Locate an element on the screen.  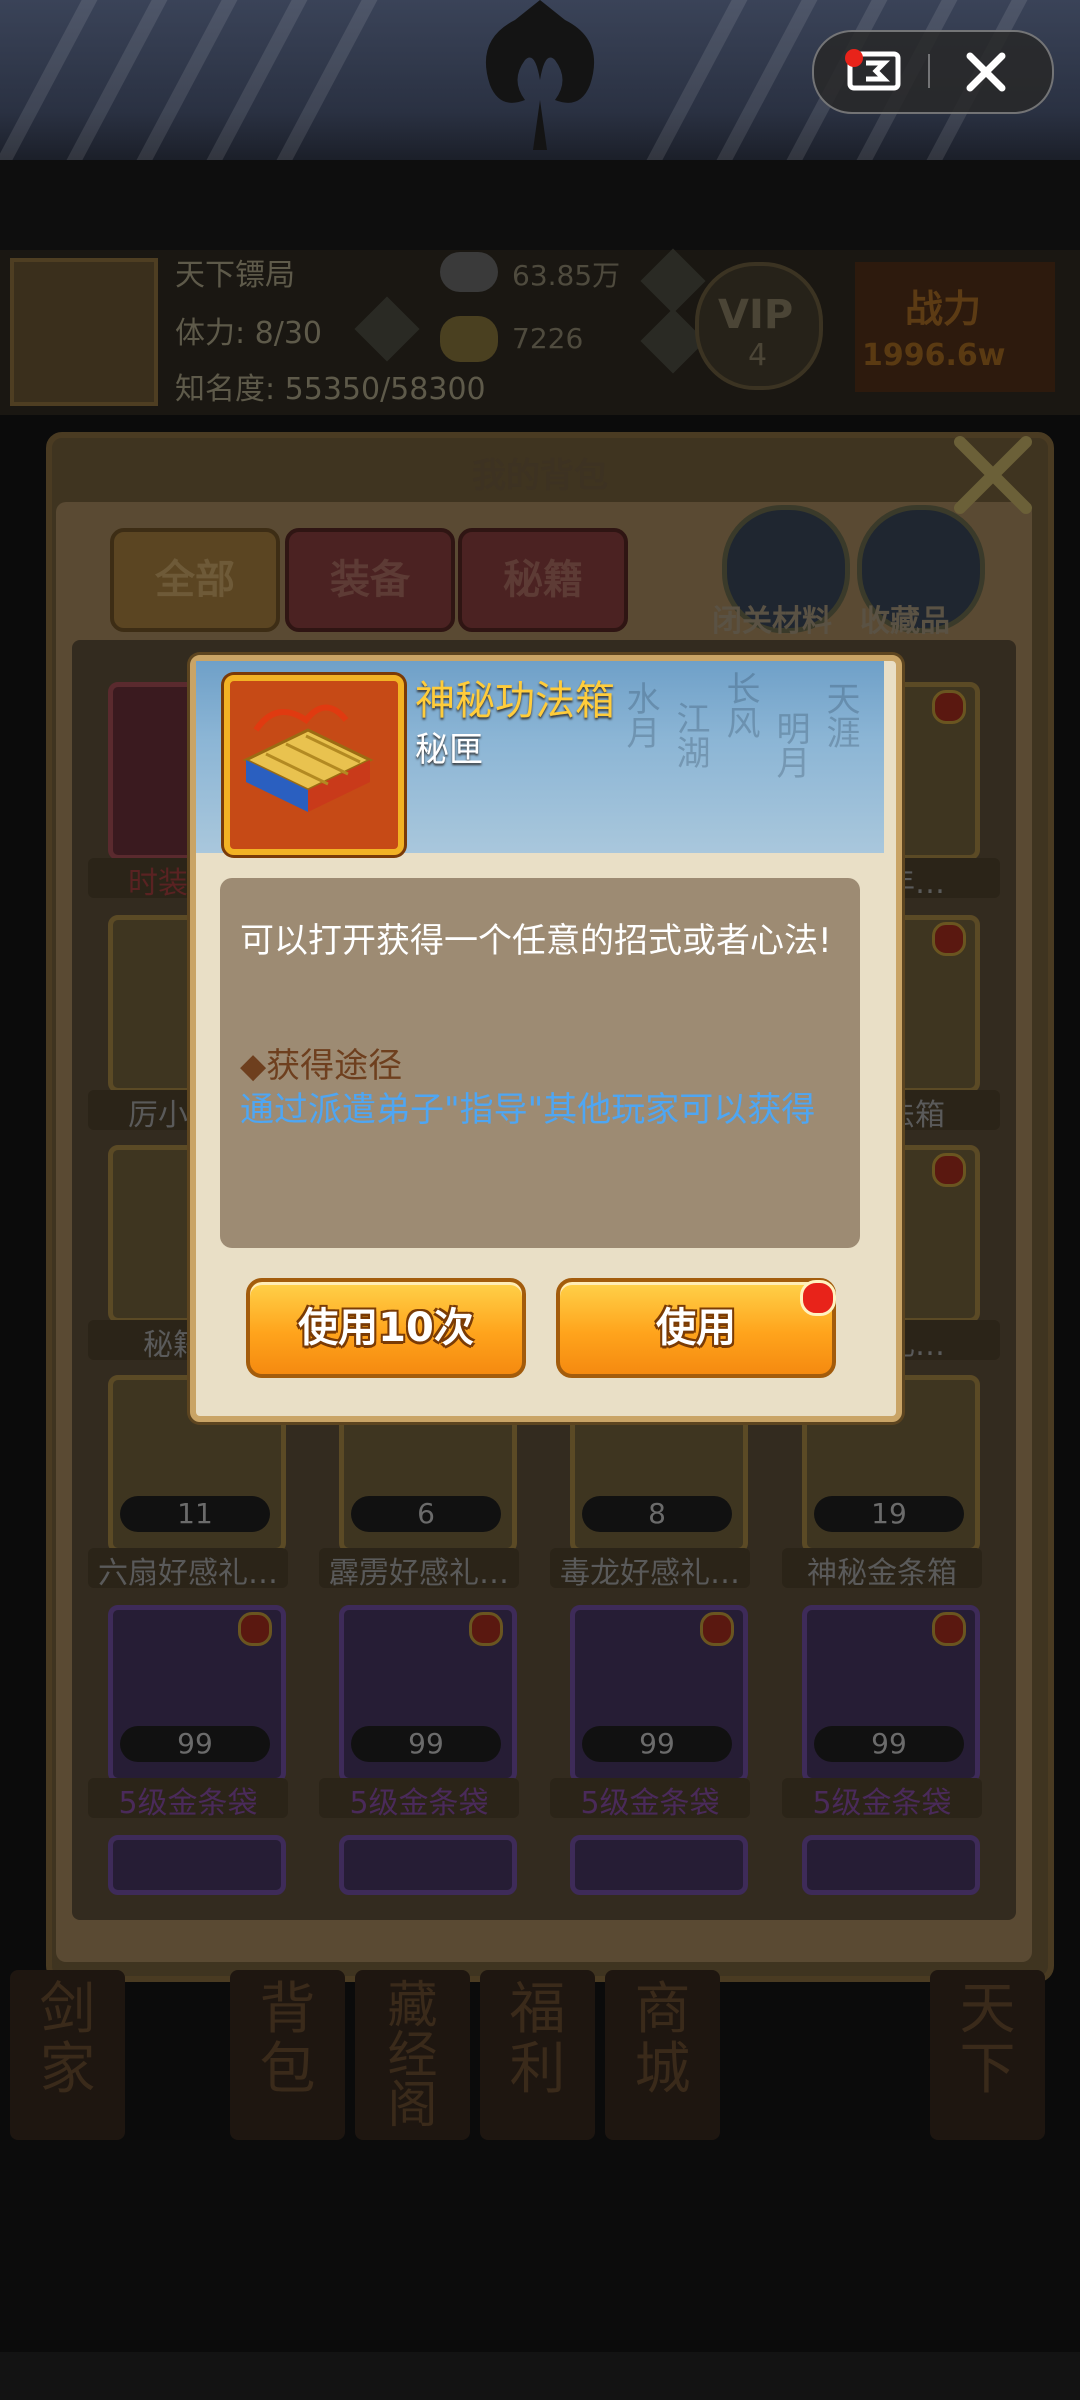
roof-ornament-icon is located at coordinates (540, 75).